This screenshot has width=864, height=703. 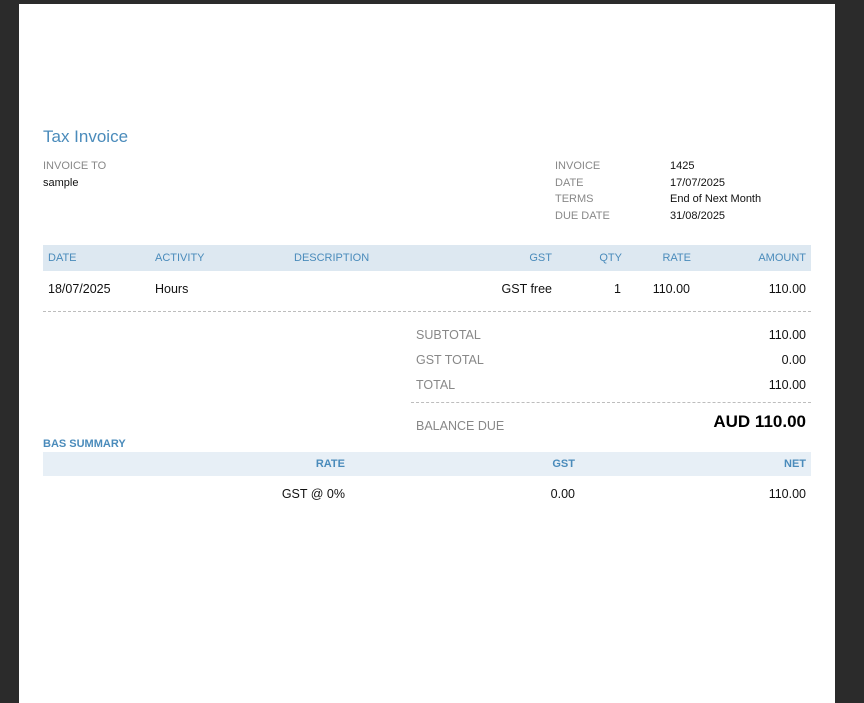 I want to click on cell-date: 18/07/2025, so click(x=79, y=289).